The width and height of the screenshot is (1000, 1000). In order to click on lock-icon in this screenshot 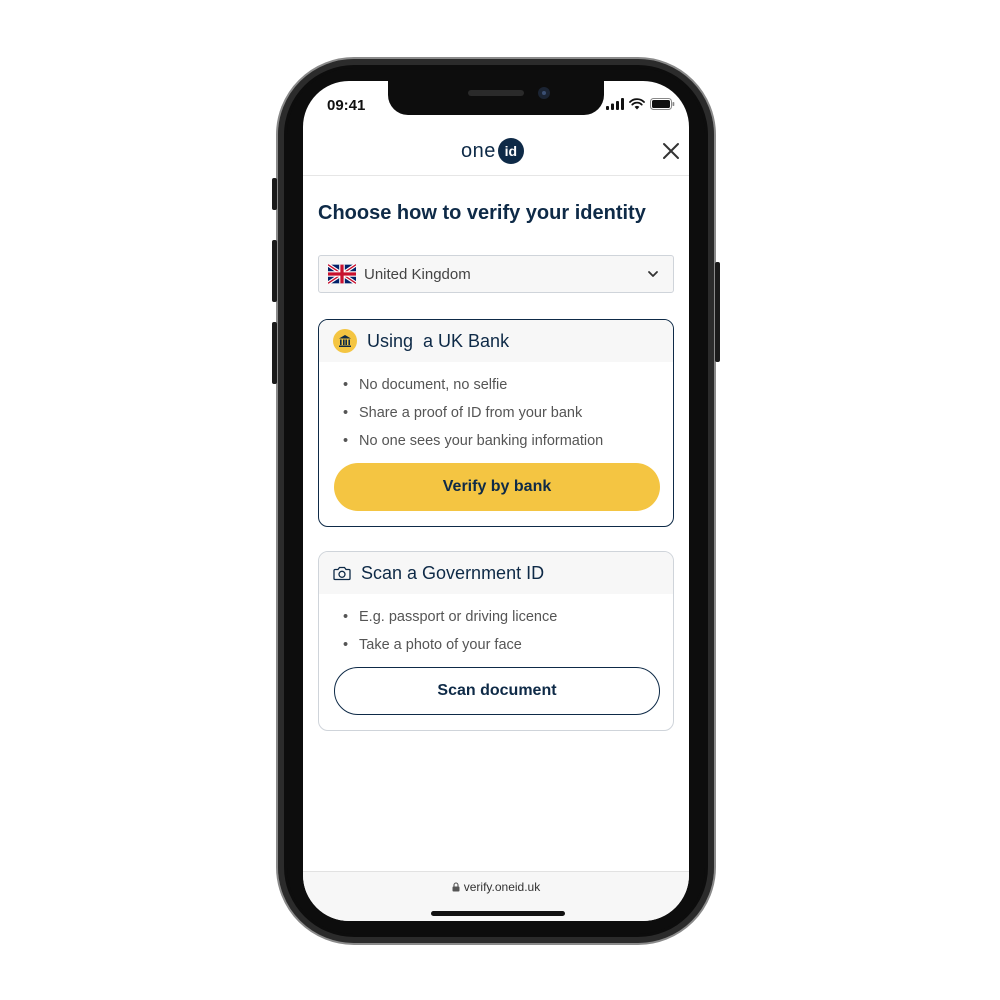, I will do `click(456, 887)`.